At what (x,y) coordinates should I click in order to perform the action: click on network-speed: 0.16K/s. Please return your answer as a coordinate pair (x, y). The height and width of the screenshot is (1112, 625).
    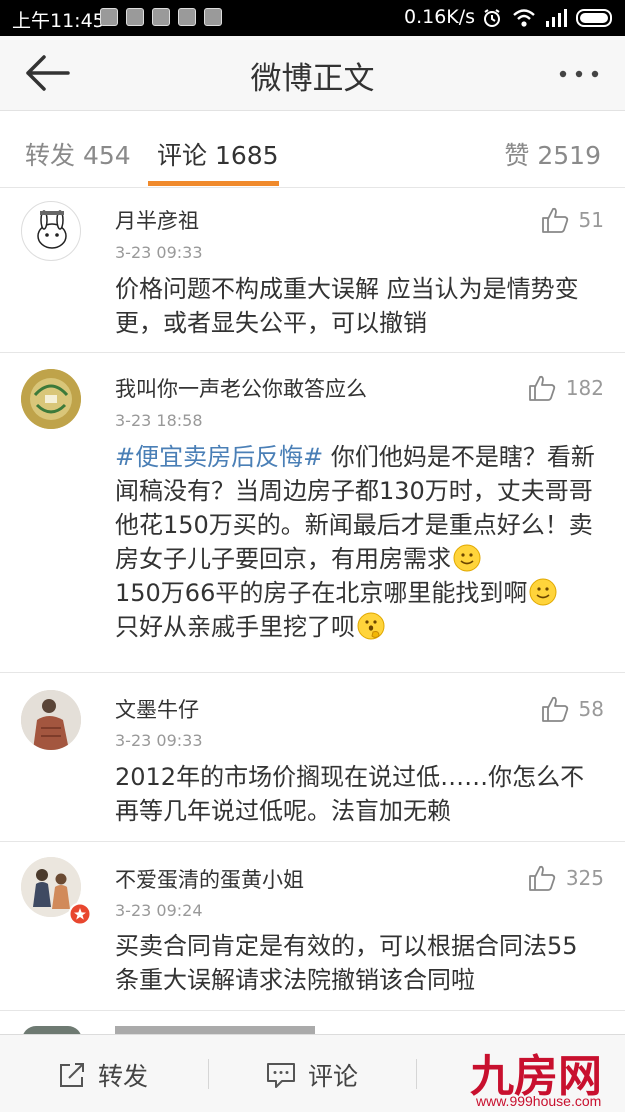
    Looking at the image, I should click on (440, 17).